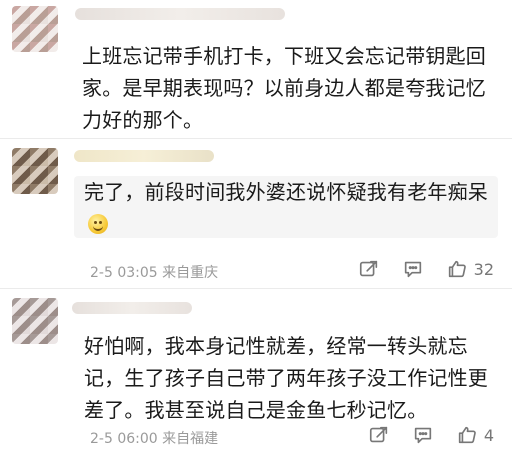  I want to click on like-button: 4, so click(475, 435).